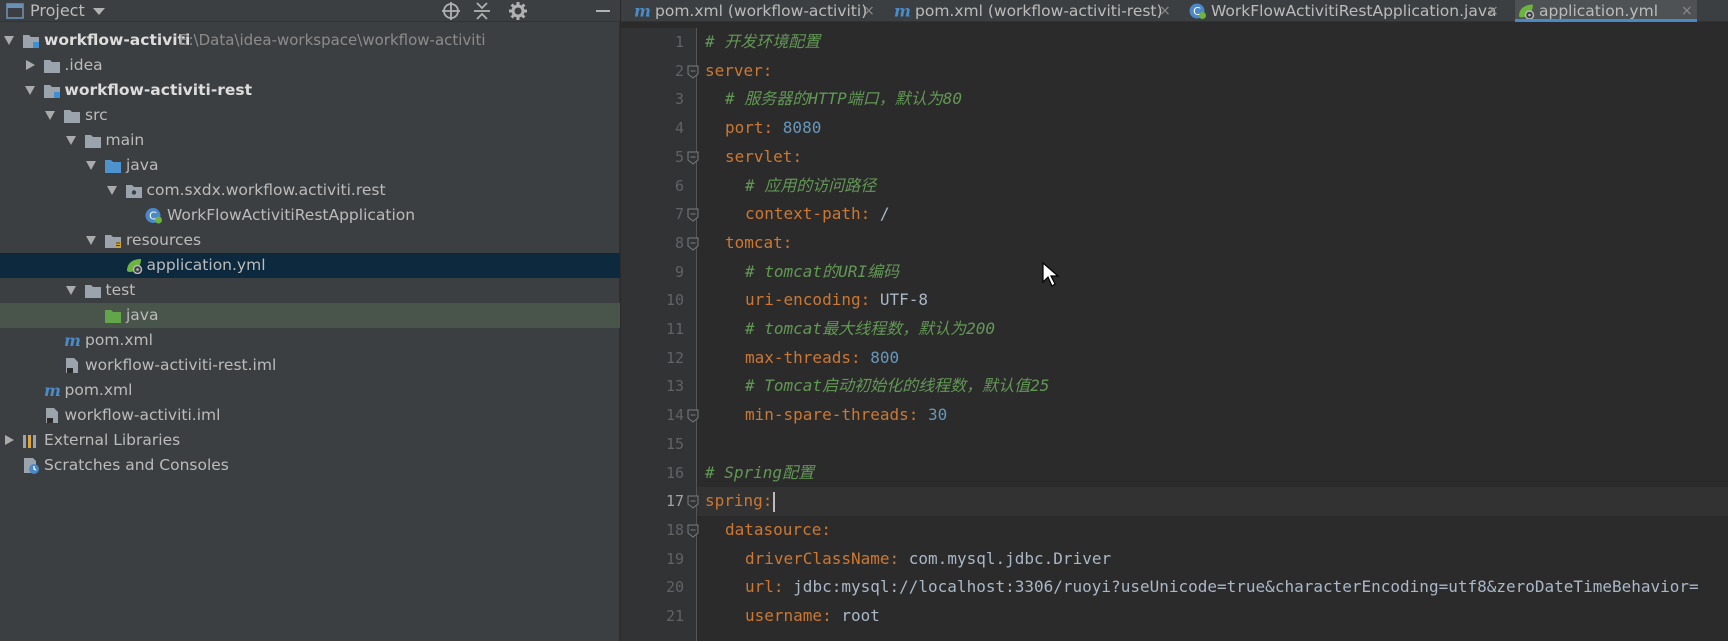 This screenshot has width=1728, height=641. I want to click on code-line: # tomcat的URI编码, so click(822, 272).